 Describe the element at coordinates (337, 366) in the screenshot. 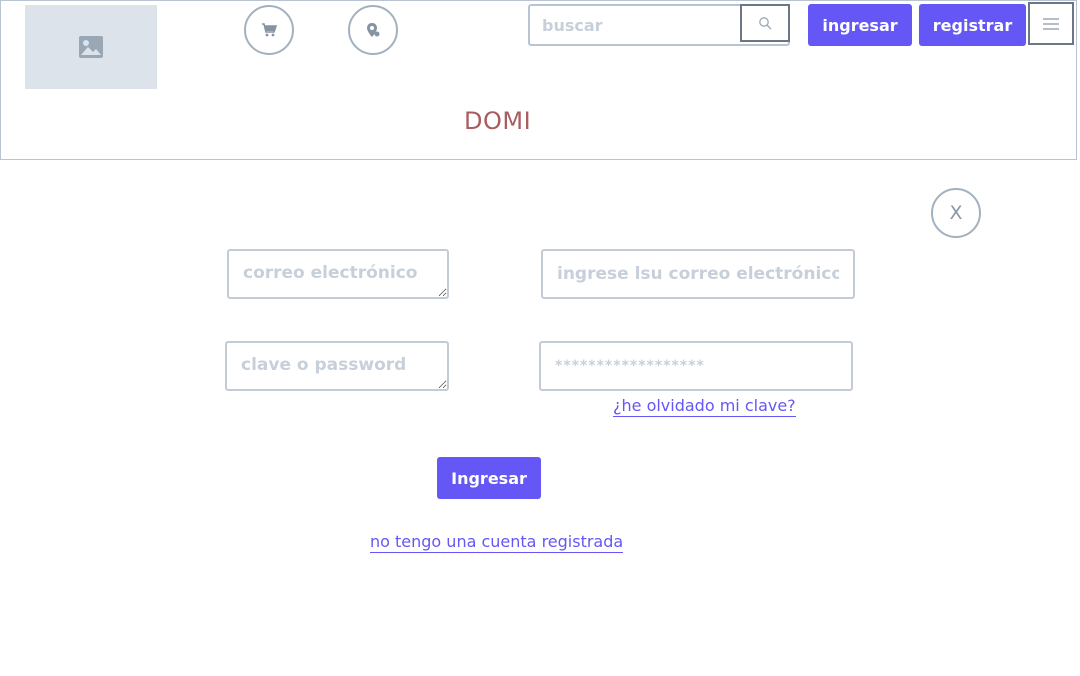

I see `password-label-field` at that location.